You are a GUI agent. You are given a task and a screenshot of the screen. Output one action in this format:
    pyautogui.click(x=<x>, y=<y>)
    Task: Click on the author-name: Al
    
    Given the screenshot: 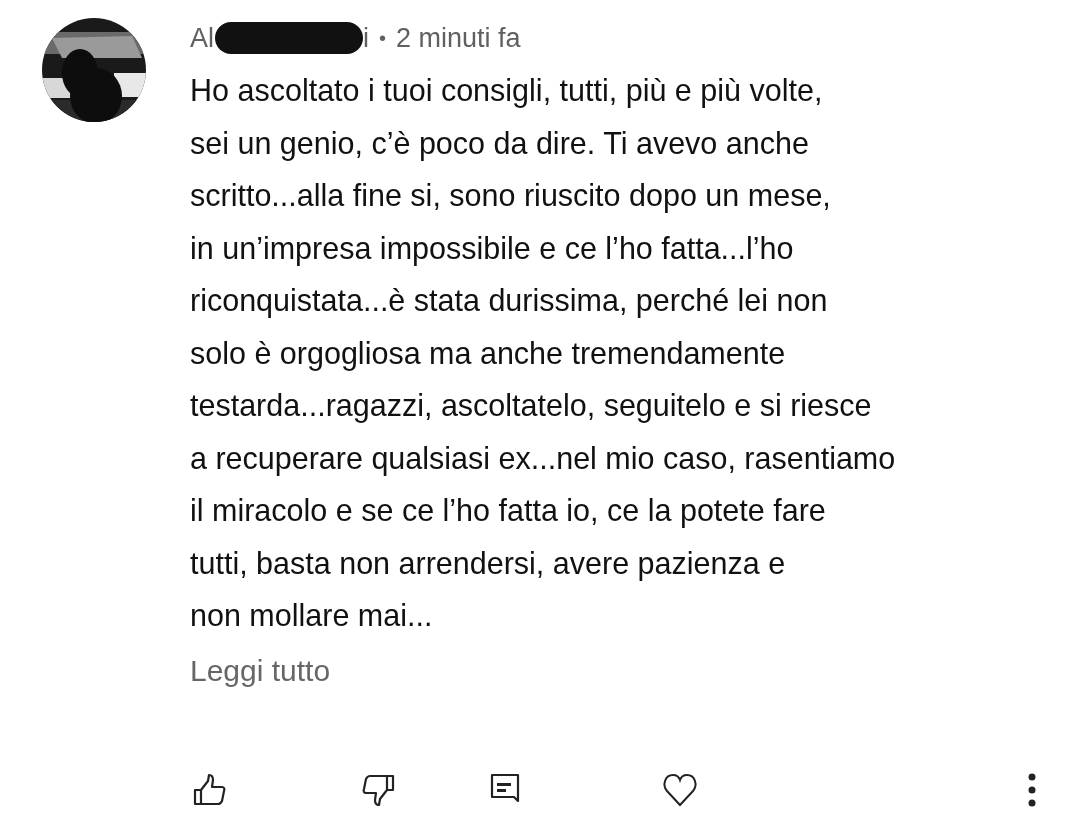 What is the action you would take?
    pyautogui.click(x=202, y=38)
    